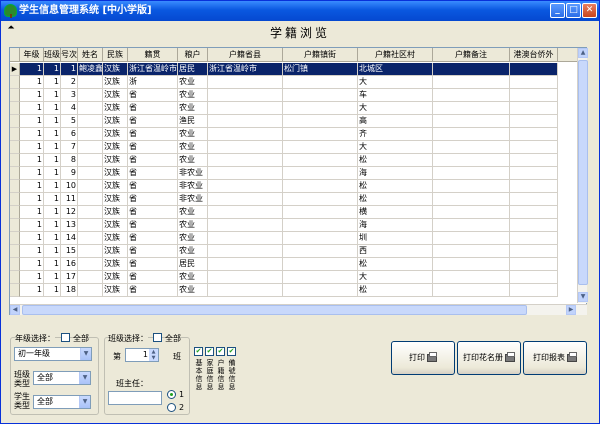  I want to click on horizontal-scroll-thumb, so click(274, 310).